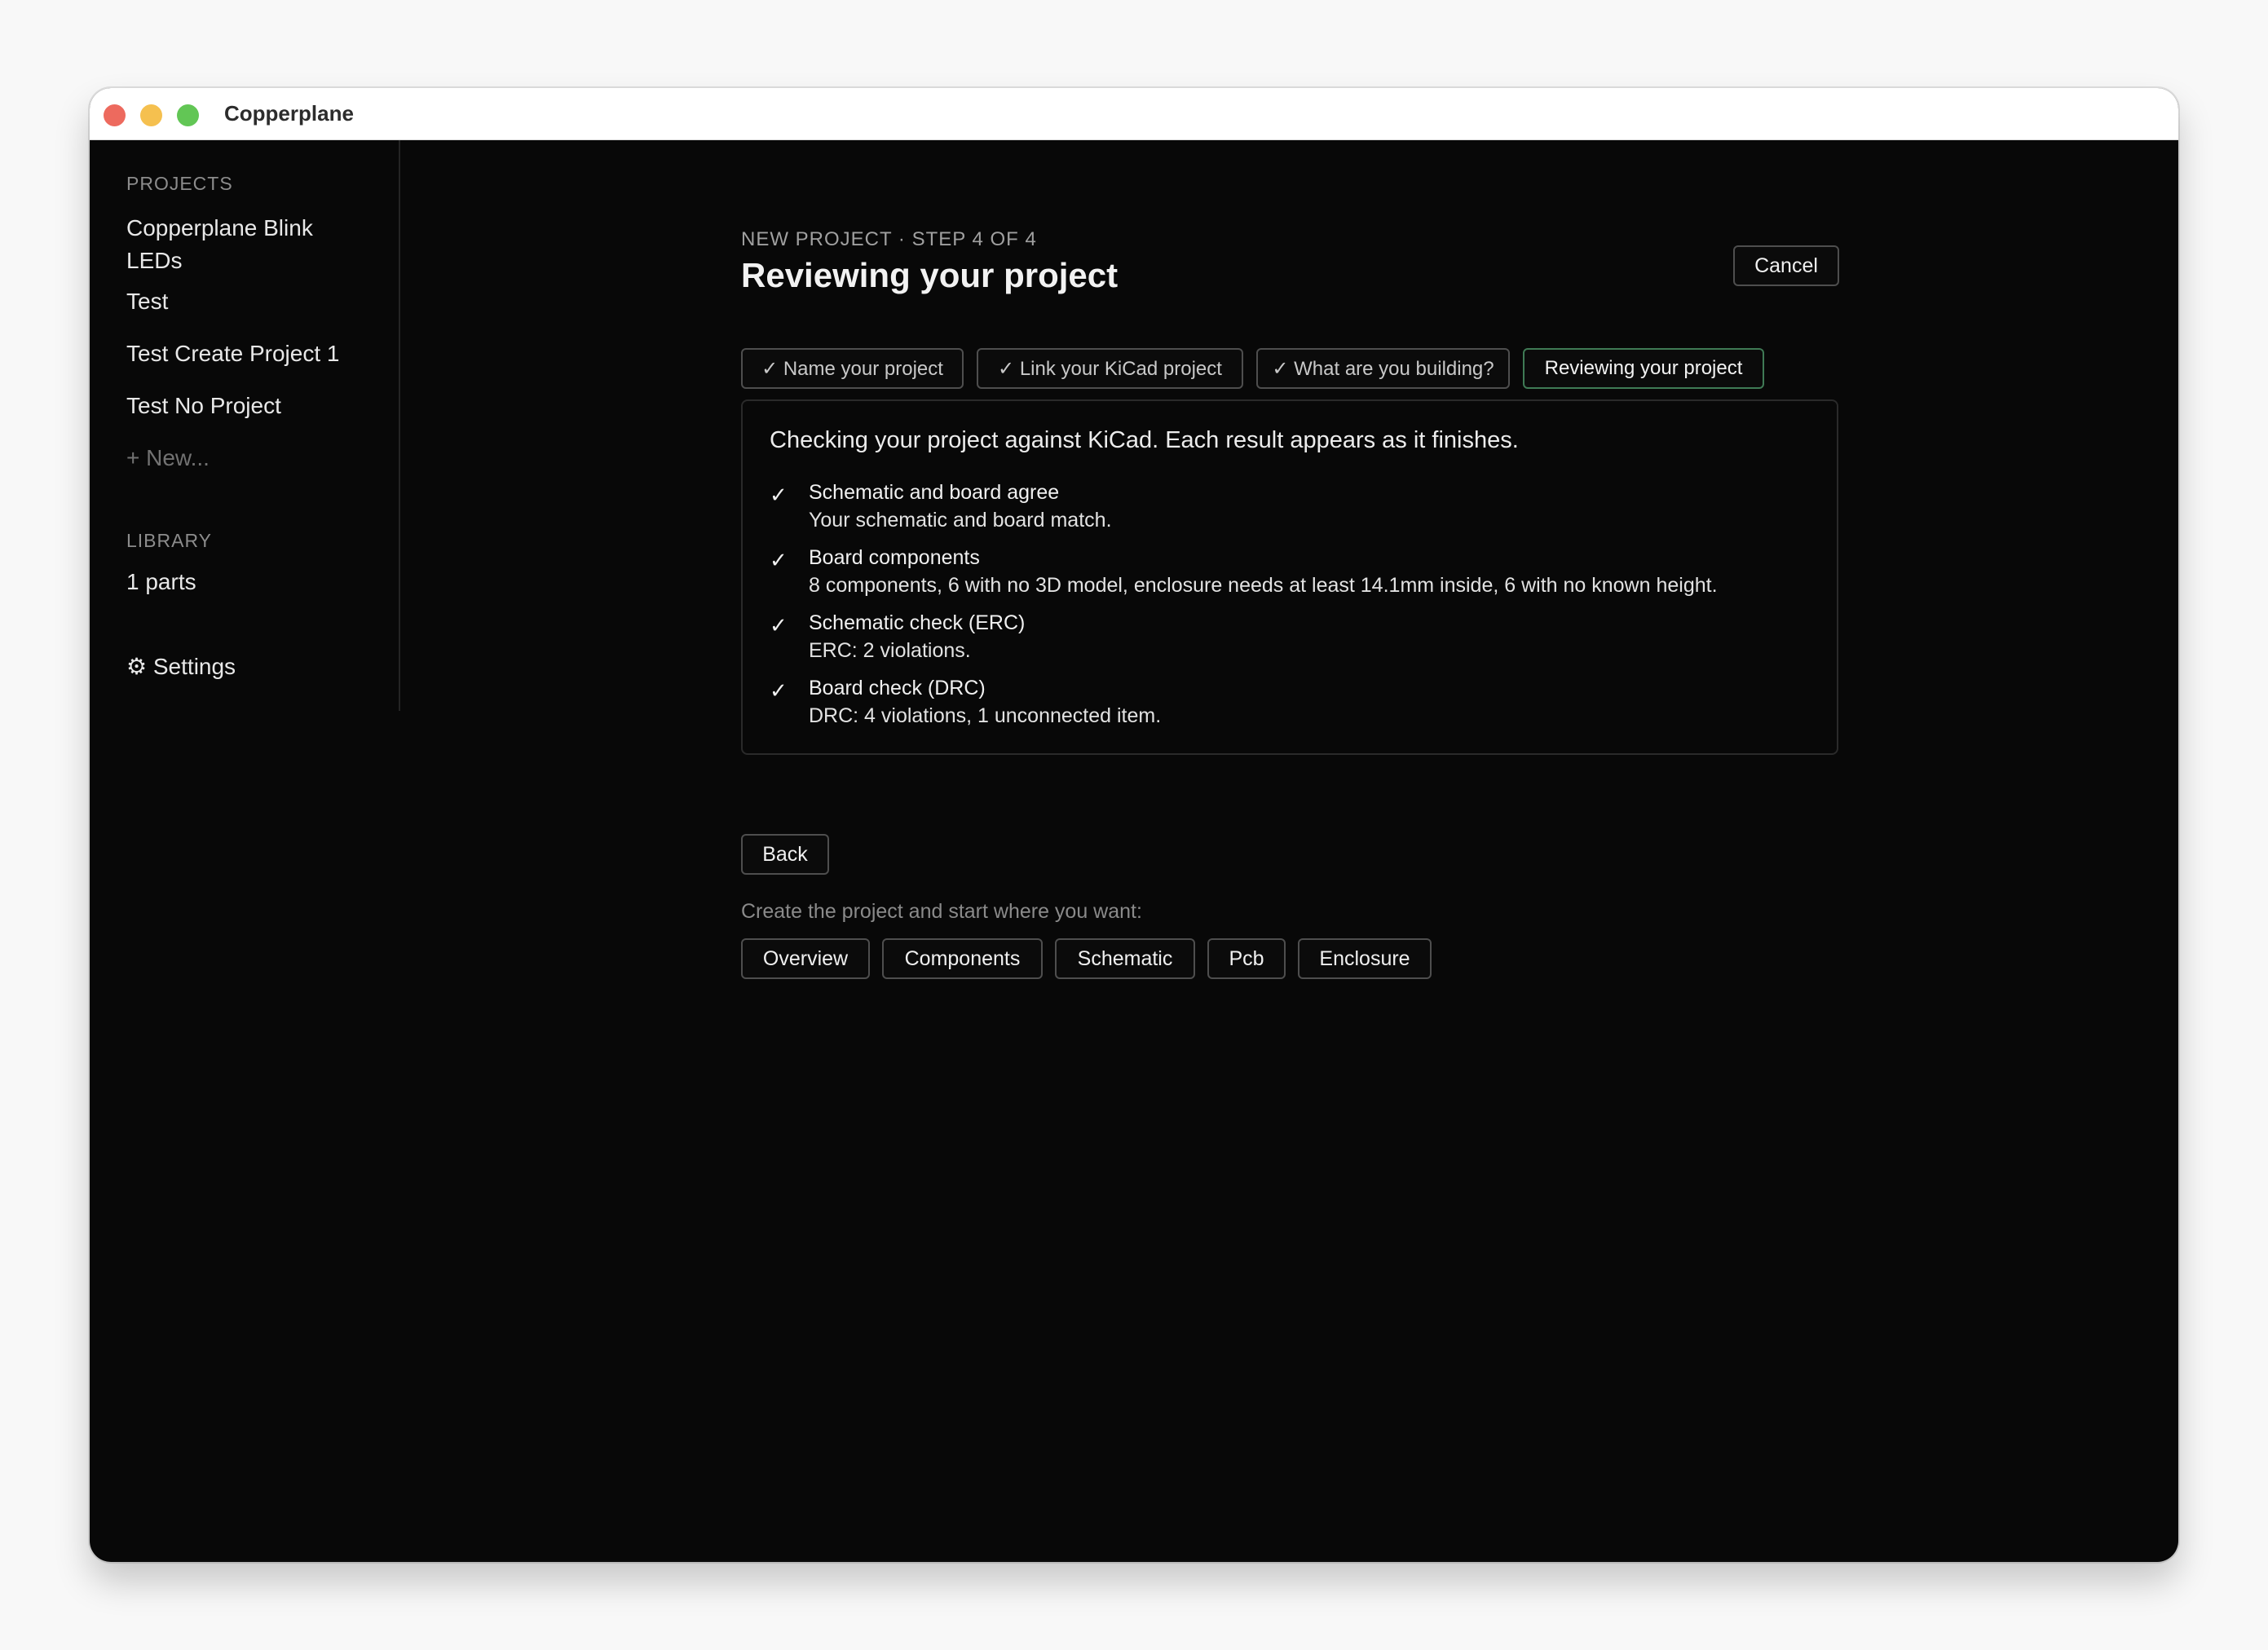  Describe the element at coordinates (897, 688) in the screenshot. I see `check-title: Board check (DRC)` at that location.